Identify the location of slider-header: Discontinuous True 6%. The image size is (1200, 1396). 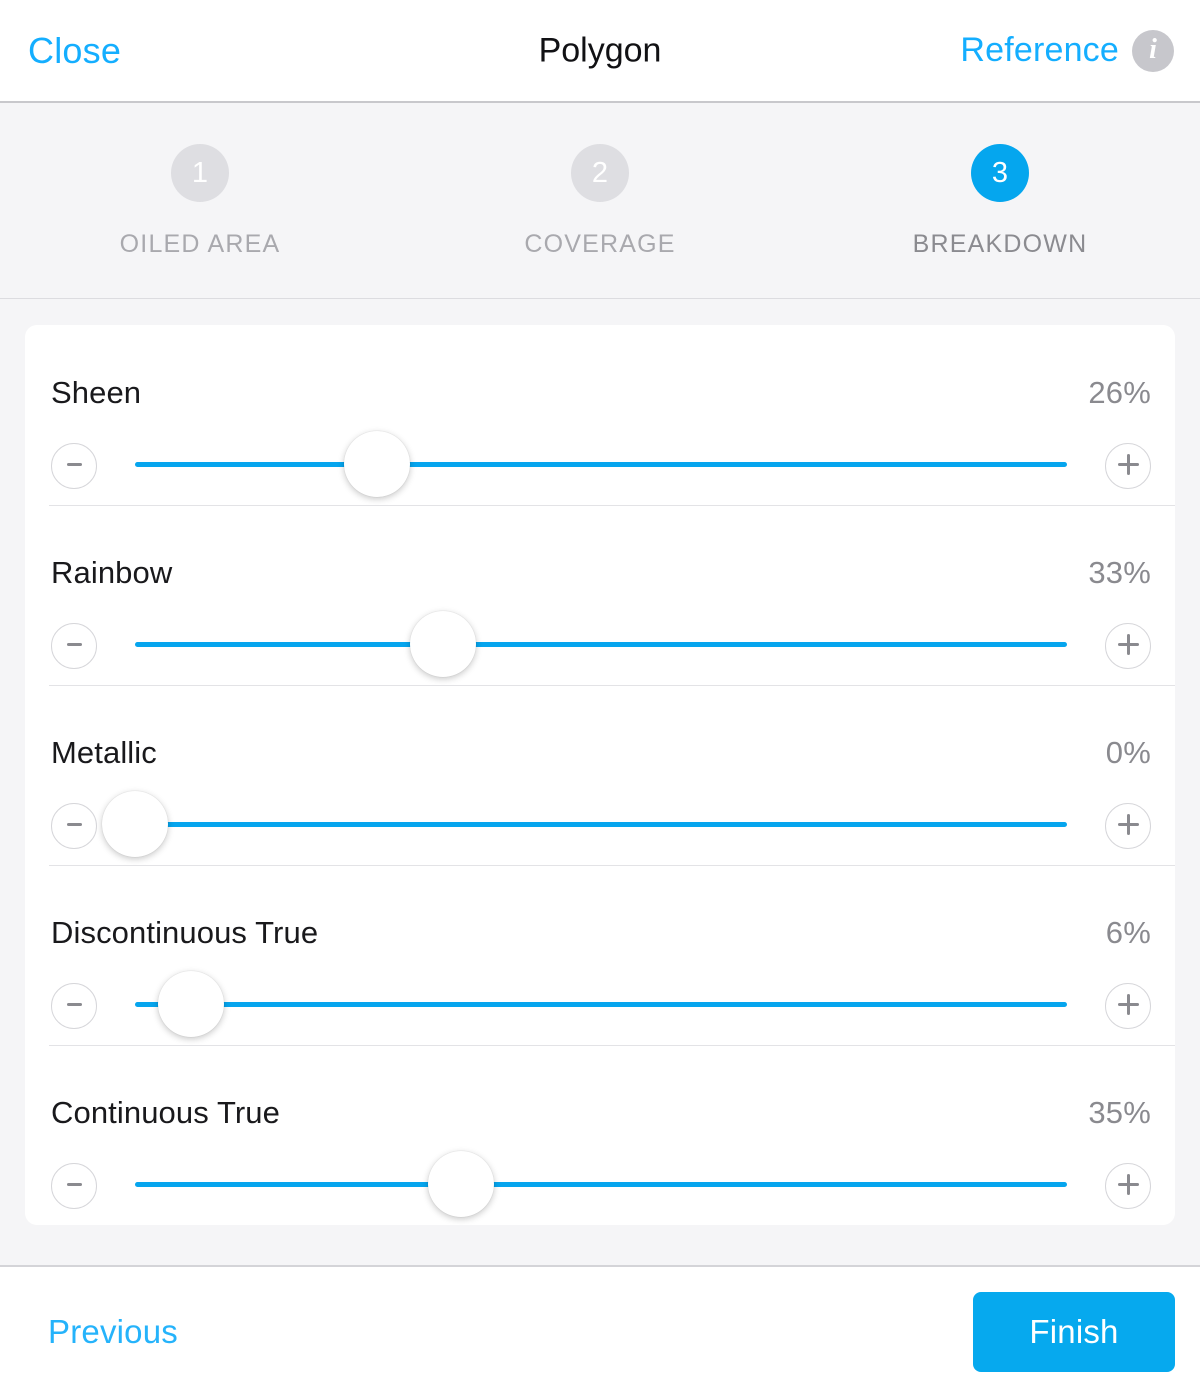
(601, 911).